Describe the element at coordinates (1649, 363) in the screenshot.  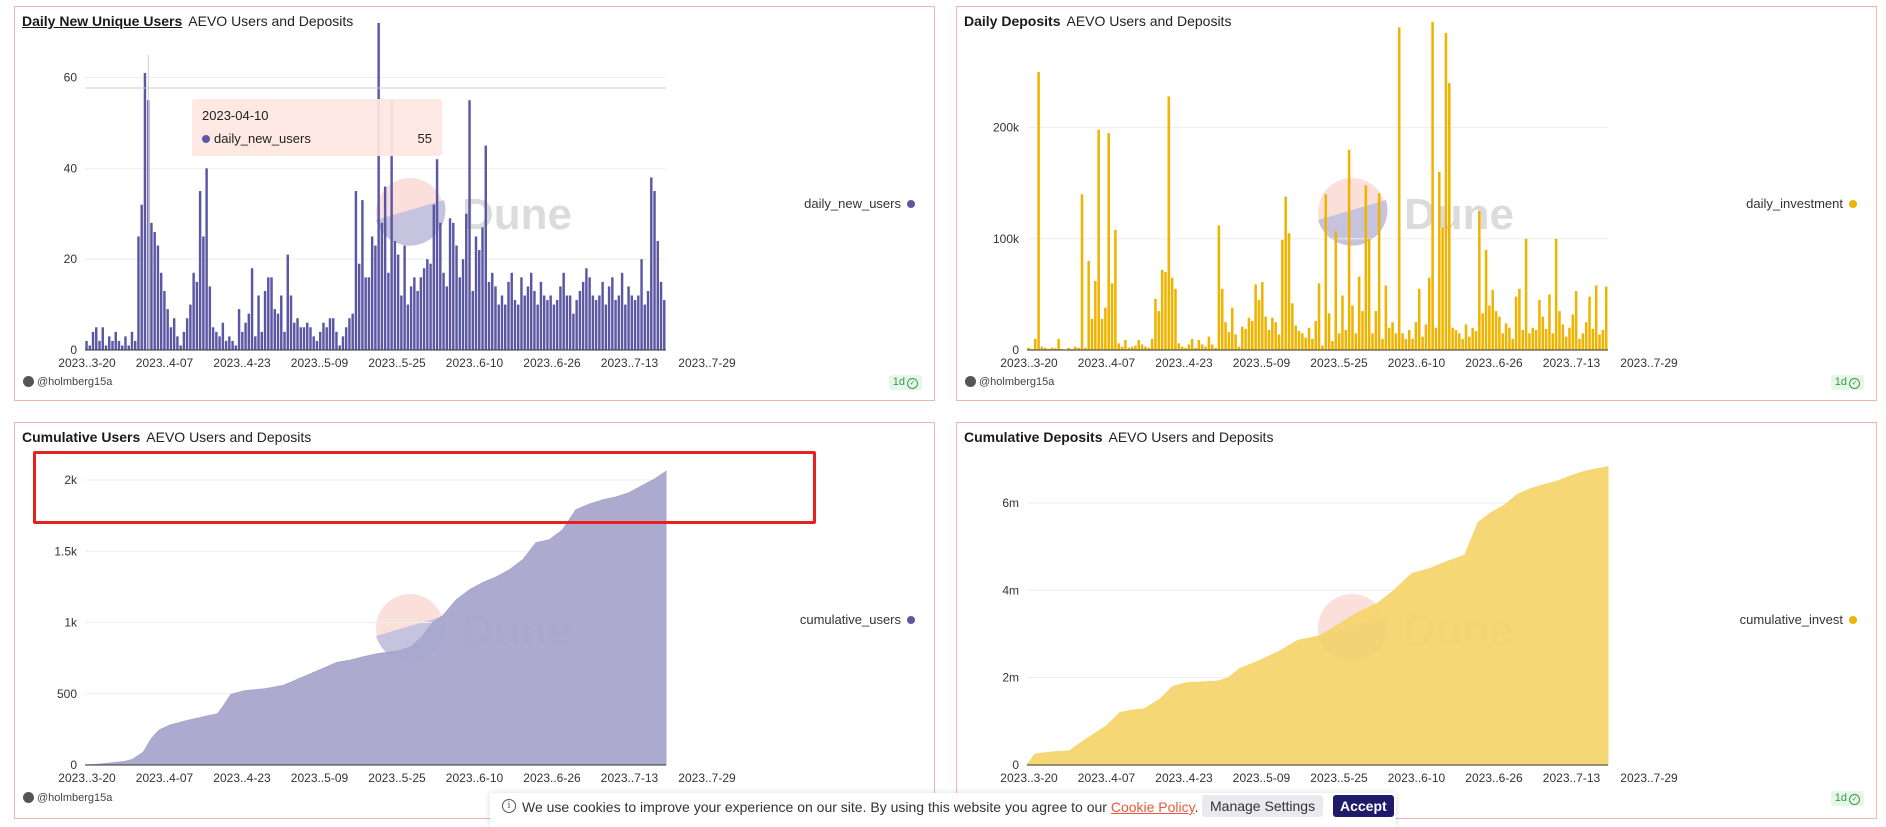
I see `x-tick-label: 2023..7-29` at that location.